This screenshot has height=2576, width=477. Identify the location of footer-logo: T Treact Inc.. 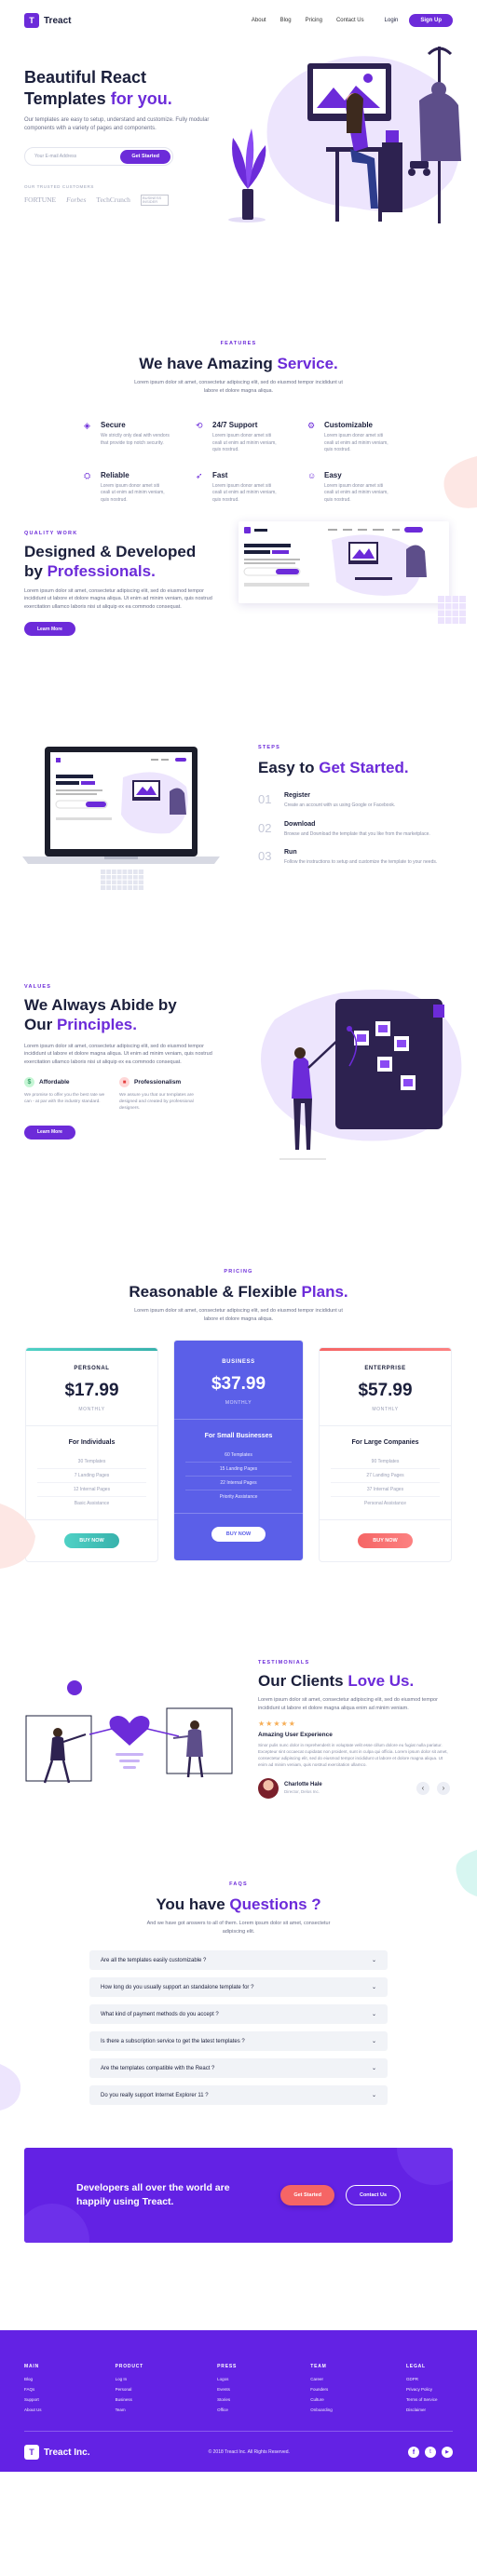
(57, 2452).